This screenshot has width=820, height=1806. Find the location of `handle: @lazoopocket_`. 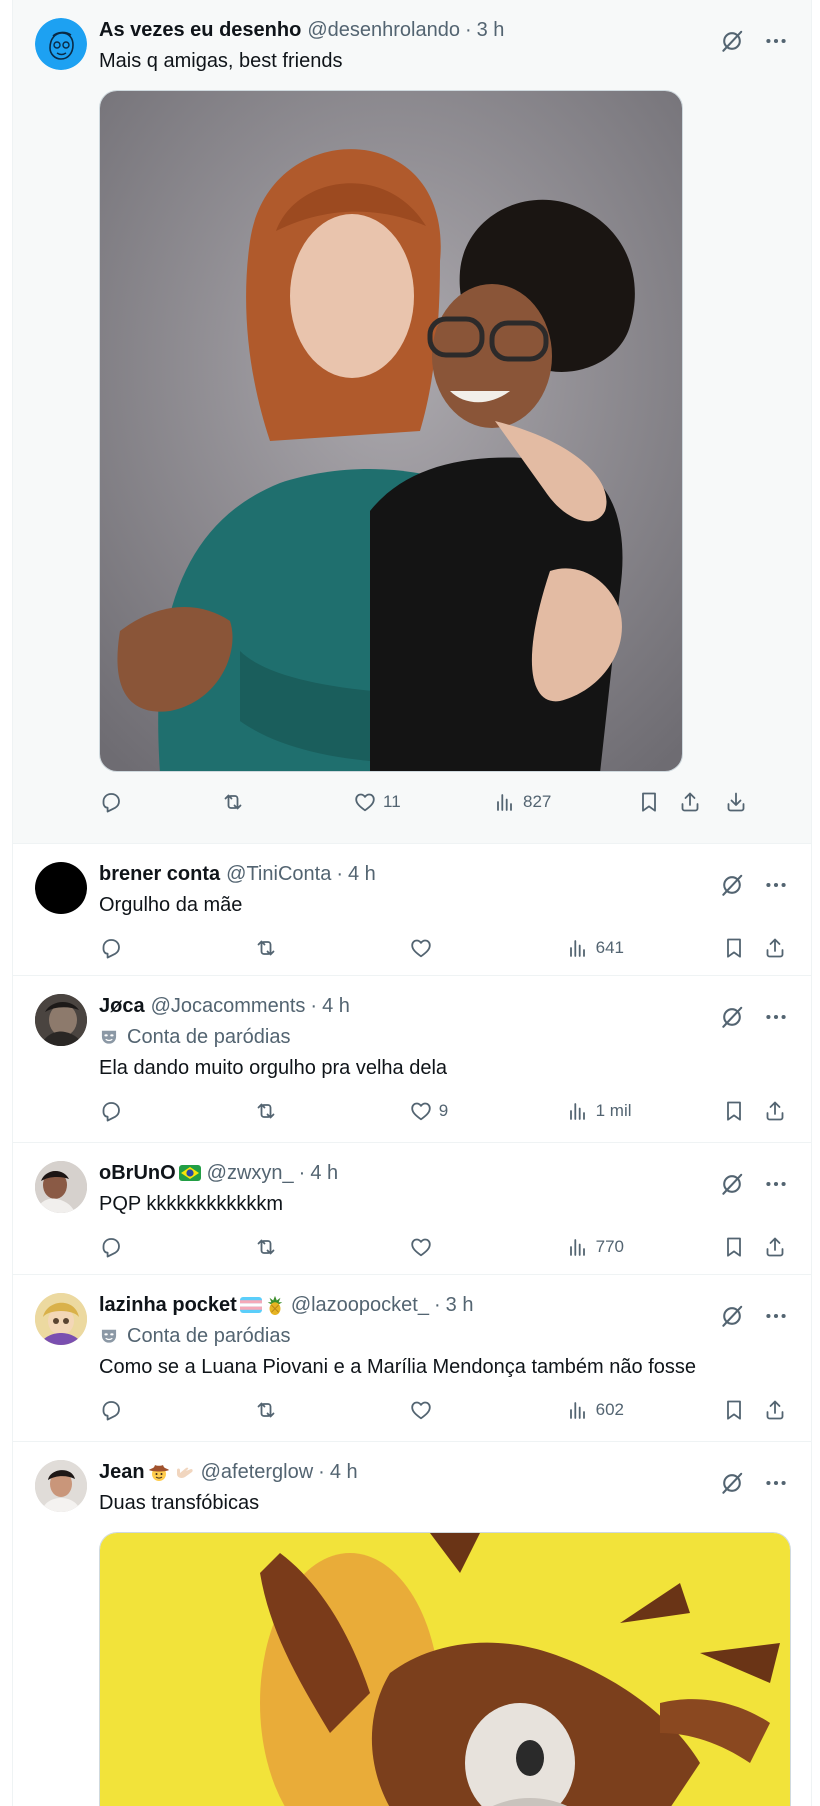

handle: @lazoopocket_ is located at coordinates (360, 1305).